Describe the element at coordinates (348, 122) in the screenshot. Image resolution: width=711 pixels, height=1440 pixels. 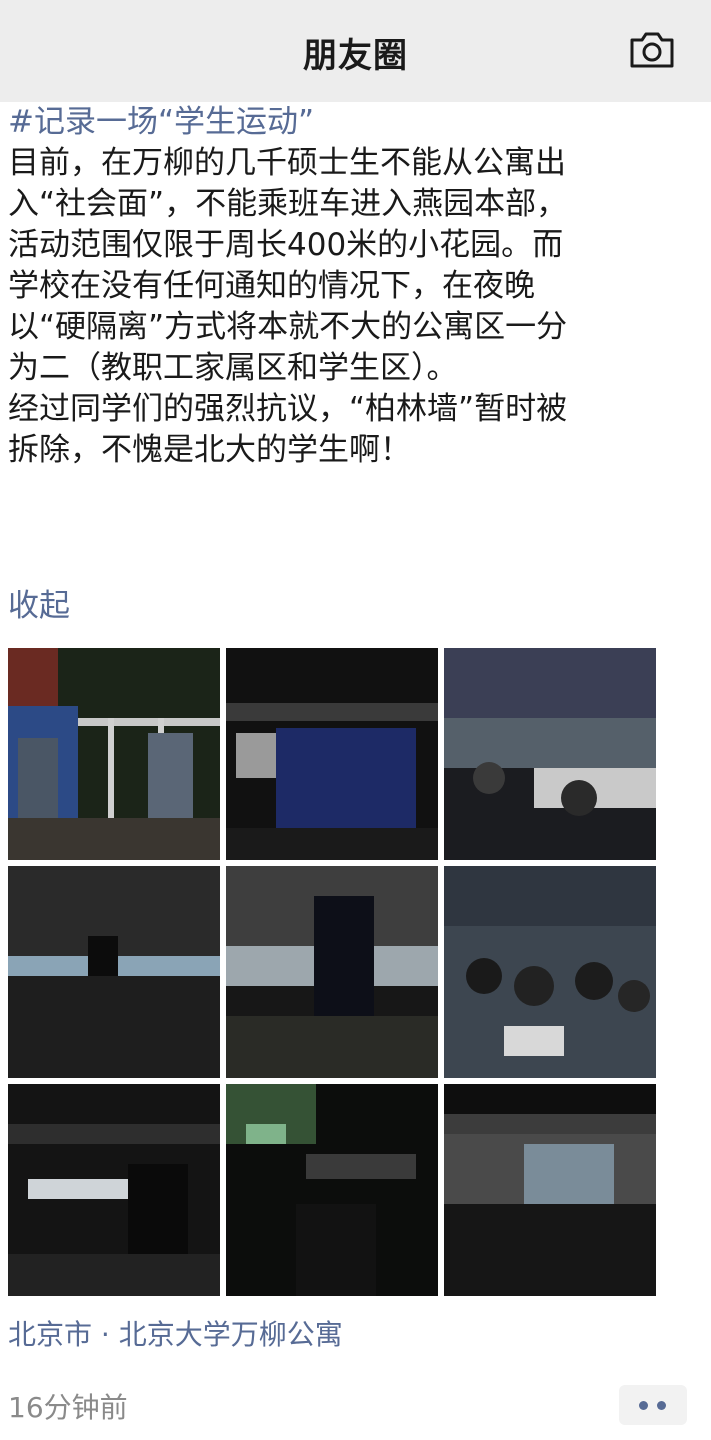
I see `post-hashtag: #记录一场“学生运动”` at that location.